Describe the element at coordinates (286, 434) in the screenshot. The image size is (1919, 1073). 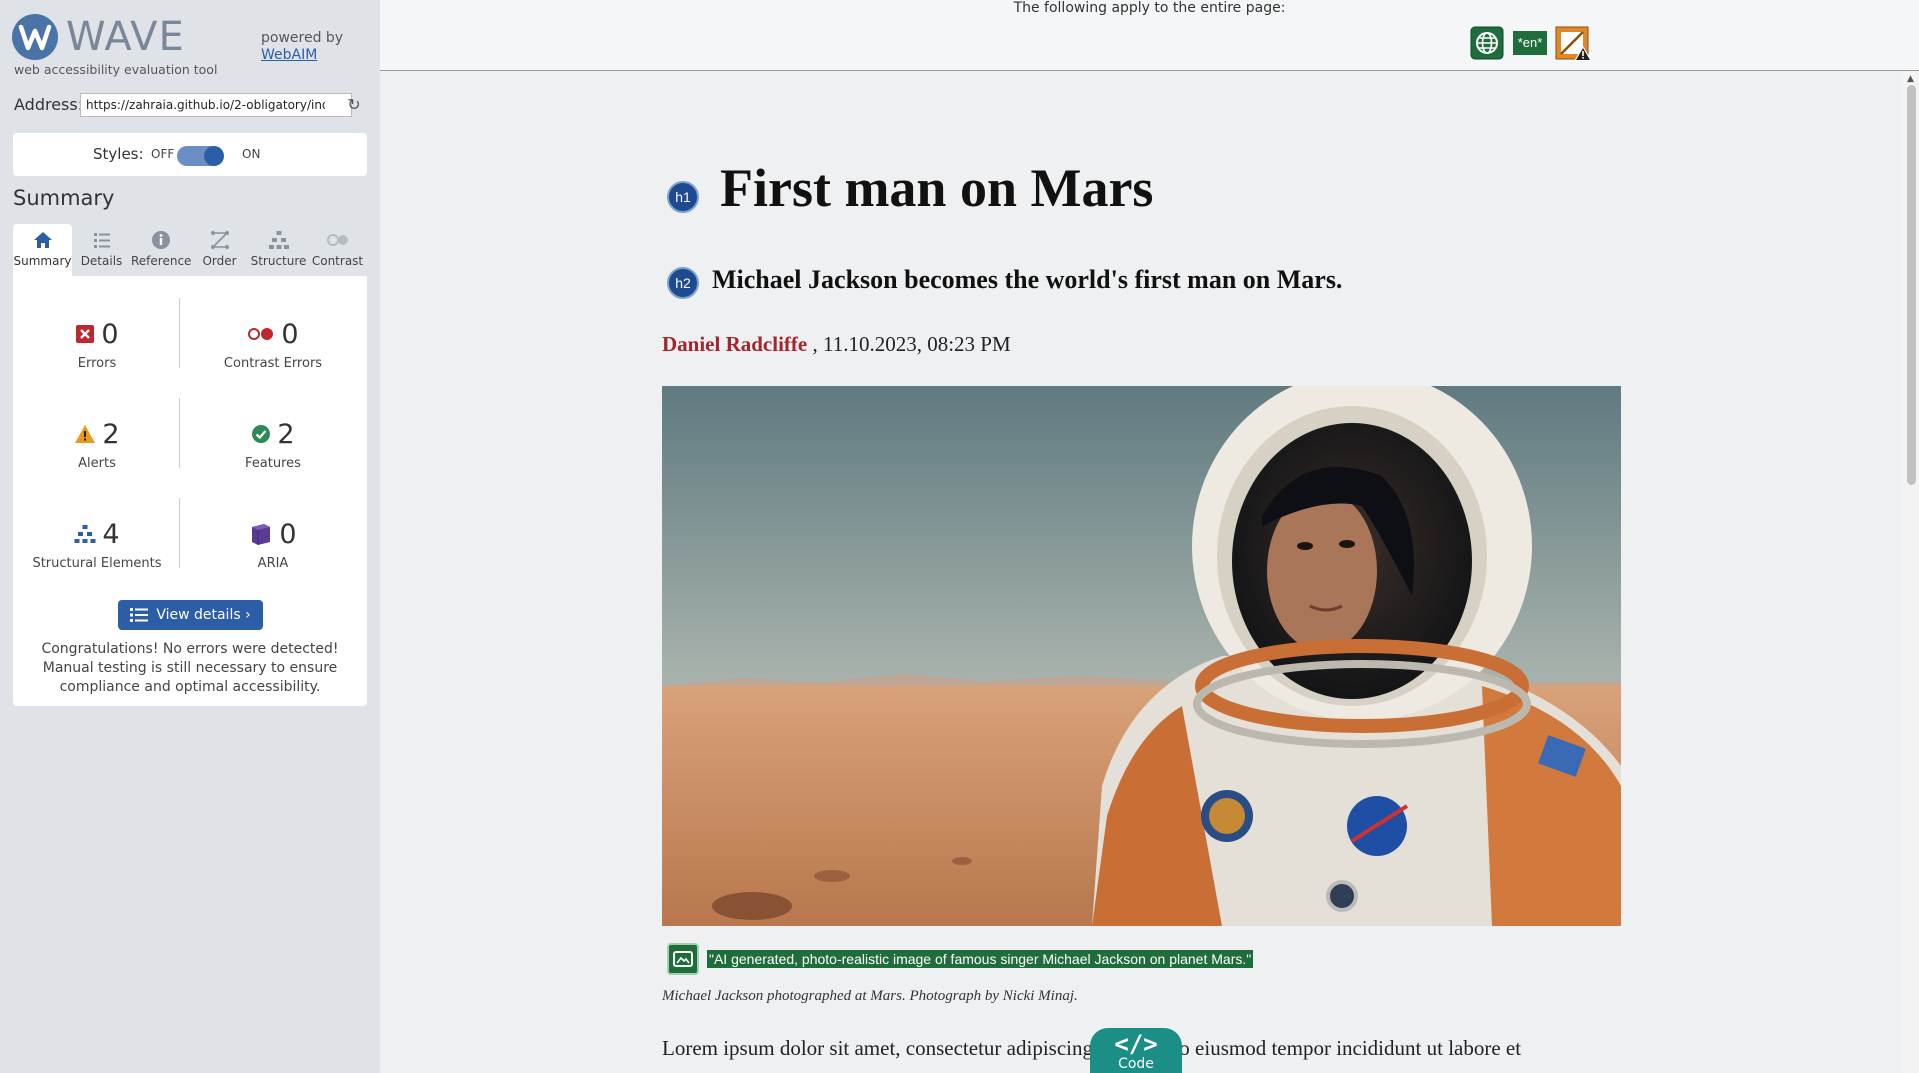
I see `features-count: 2` at that location.